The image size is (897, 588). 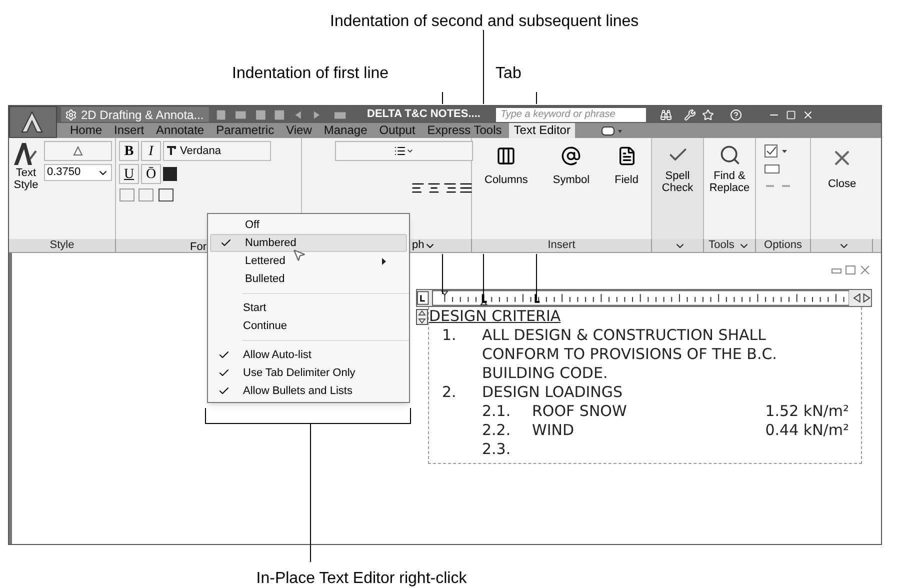 I want to click on callout-label: Indentation of second and subsequent lines, so click(x=484, y=21).